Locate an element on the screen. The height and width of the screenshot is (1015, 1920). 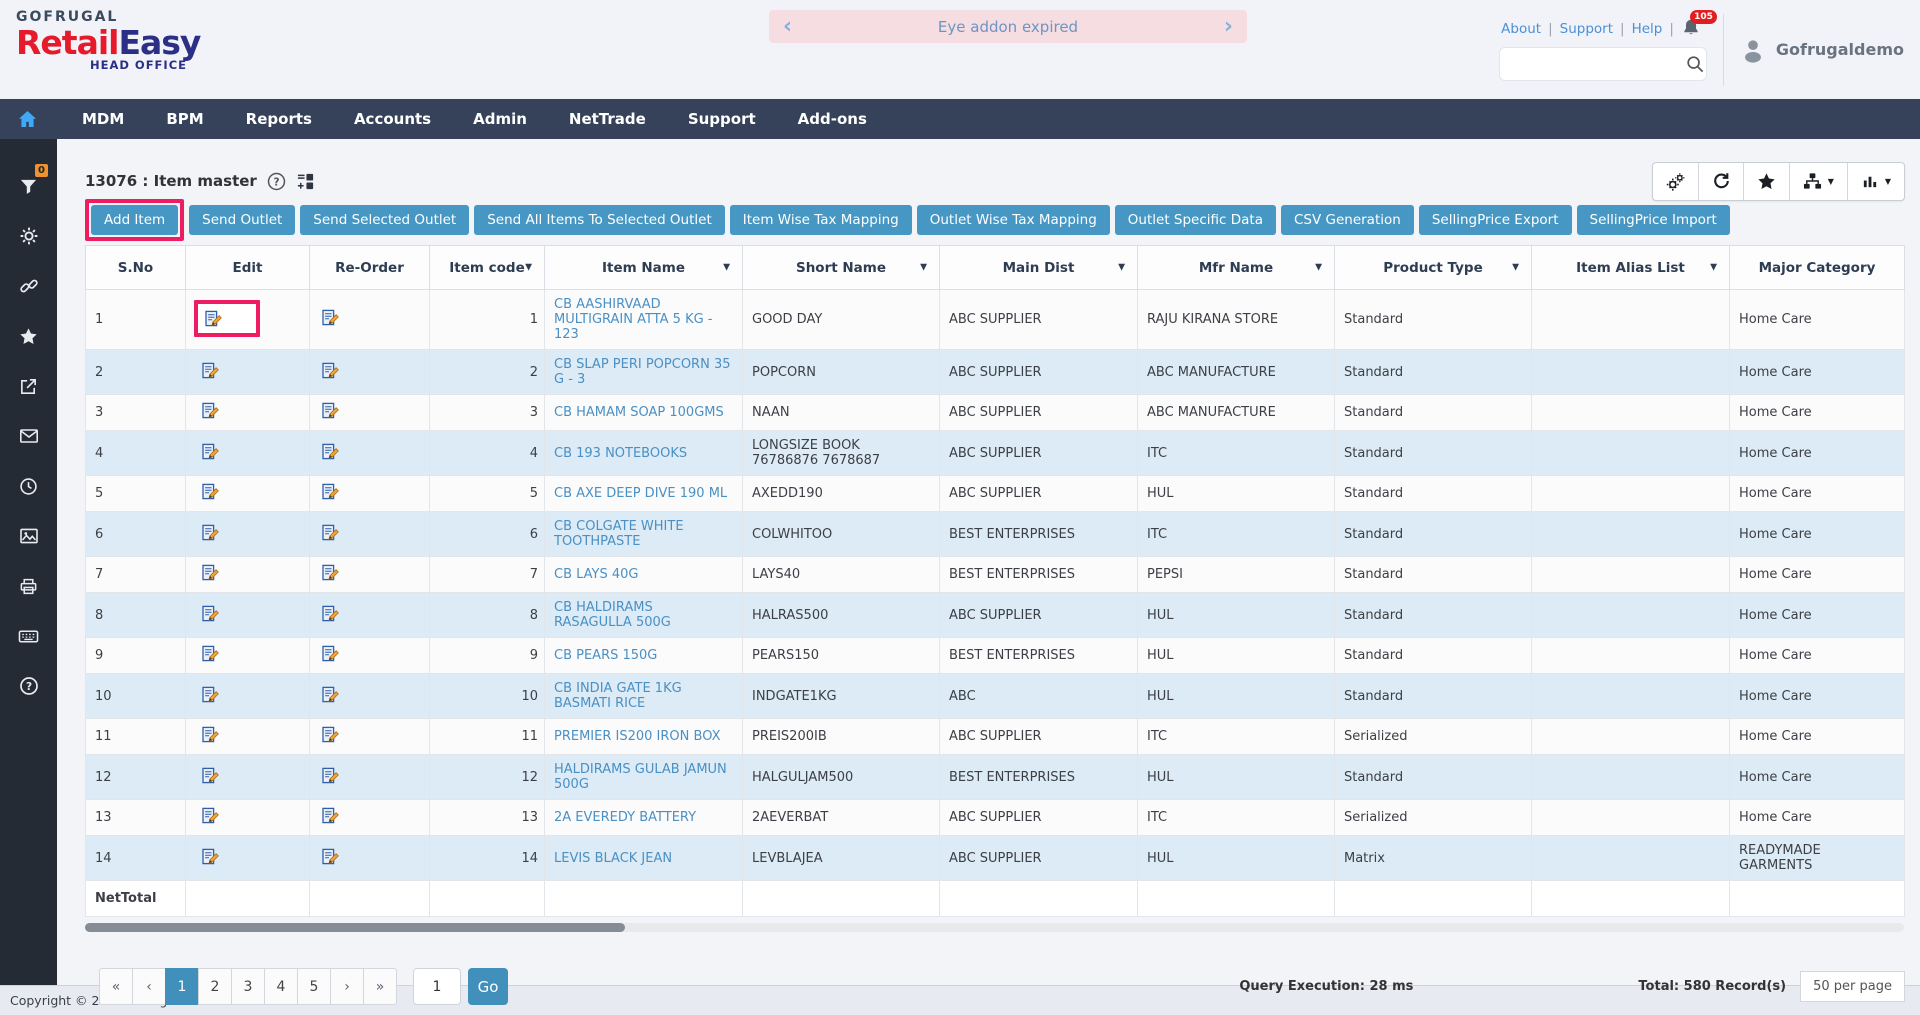
sellingprice-export-button: SellingPrice Export is located at coordinates (1495, 220).